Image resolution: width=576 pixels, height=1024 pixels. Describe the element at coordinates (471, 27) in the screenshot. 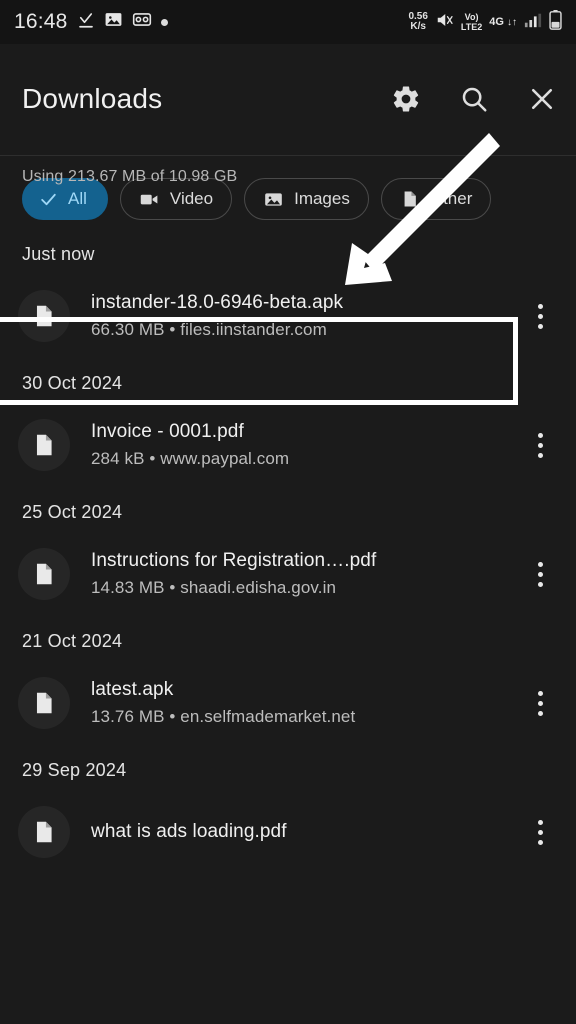

I see `volte-bottom-label: LTE2` at that location.